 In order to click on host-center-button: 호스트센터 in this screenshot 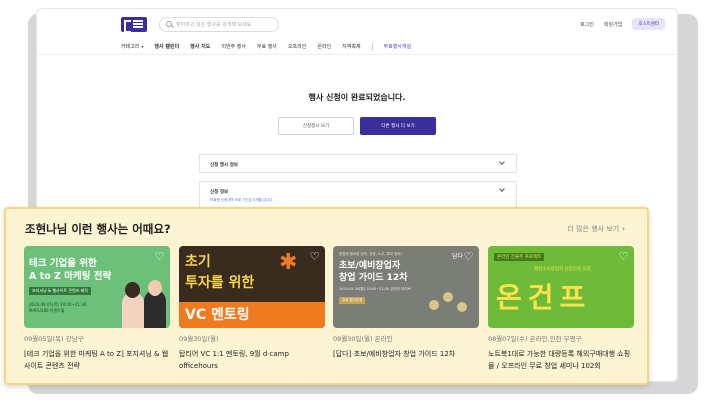, I will do `click(648, 24)`.